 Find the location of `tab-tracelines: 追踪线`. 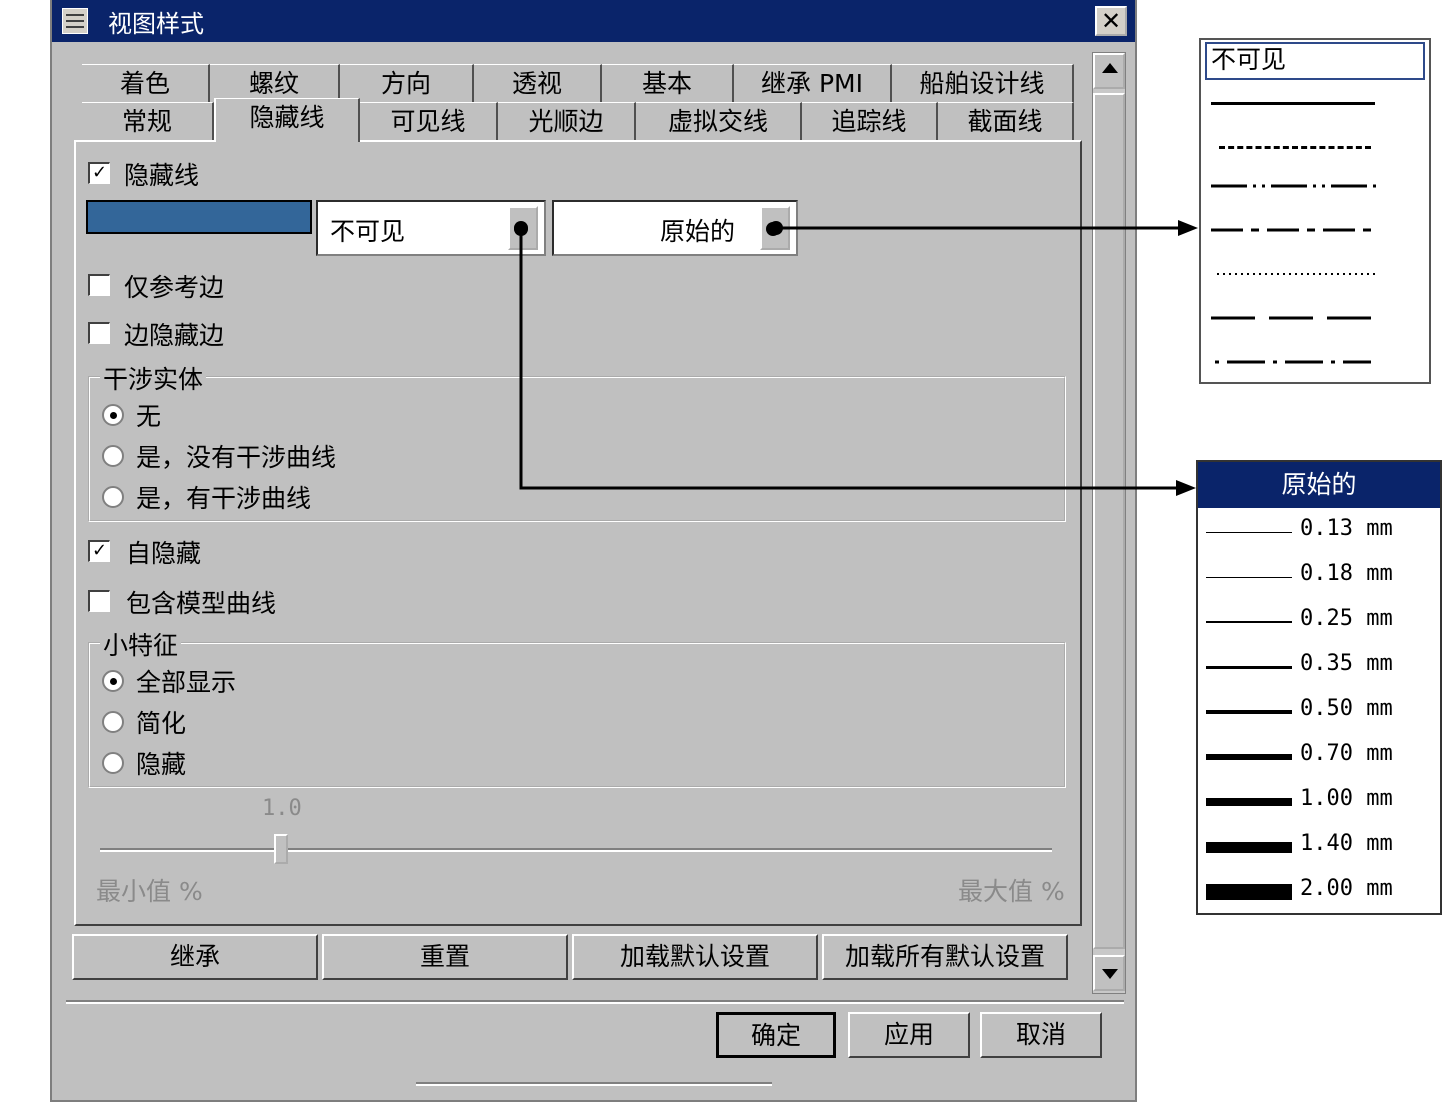

tab-tracelines: 追踪线 is located at coordinates (870, 121).